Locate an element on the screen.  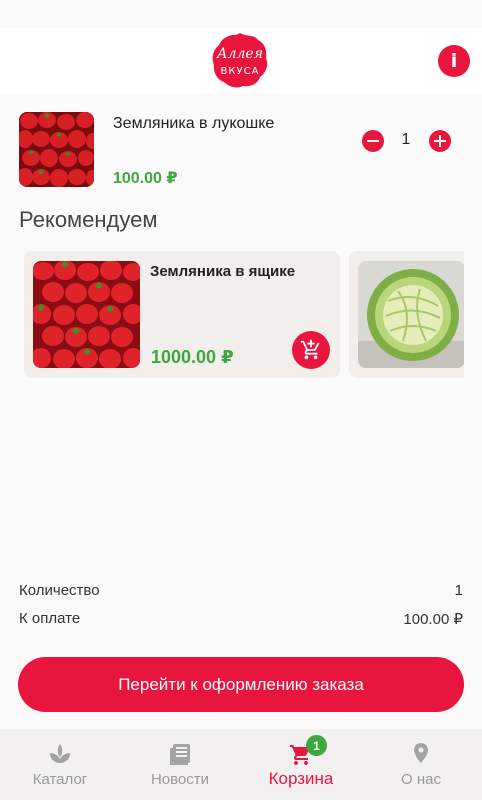
quantity-value: 1 is located at coordinates (406, 139).